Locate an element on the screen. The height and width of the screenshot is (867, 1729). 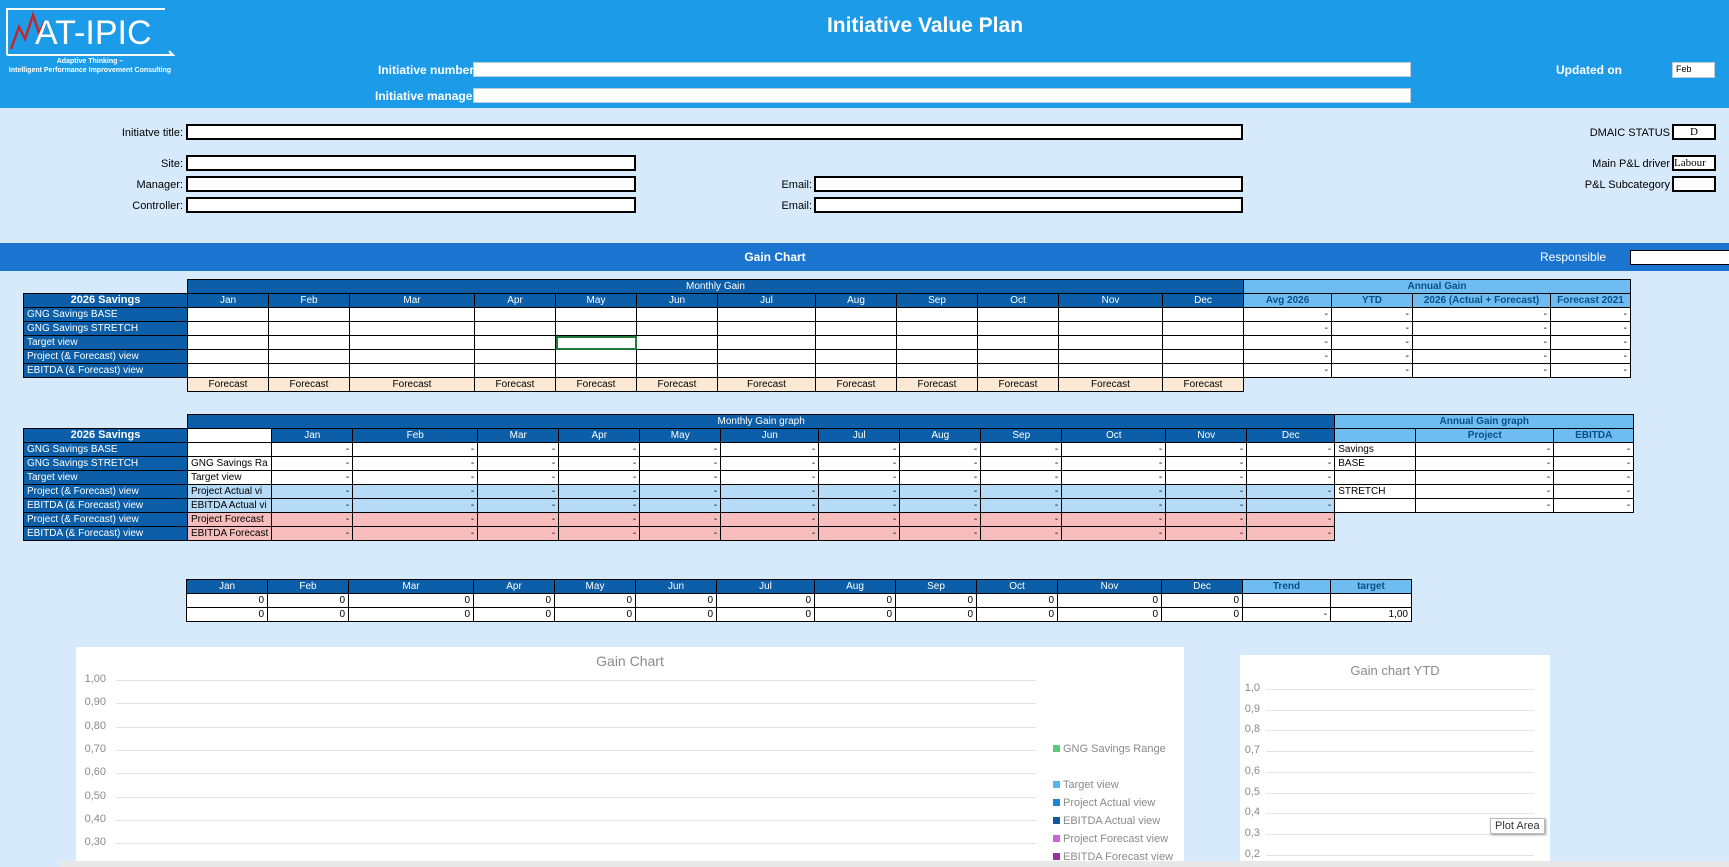
month-header: Mar is located at coordinates (411, 586).